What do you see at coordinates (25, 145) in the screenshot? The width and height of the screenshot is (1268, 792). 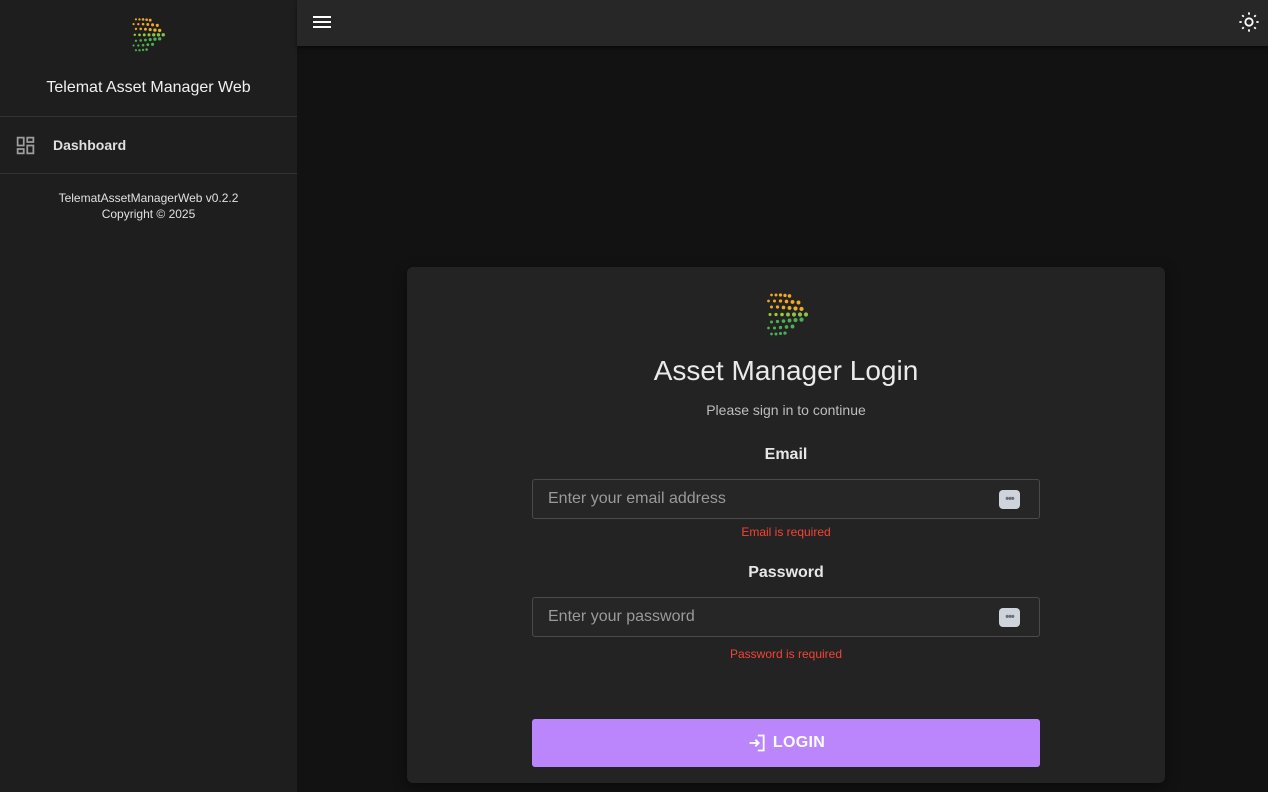 I see `dashboard-icon` at bounding box center [25, 145].